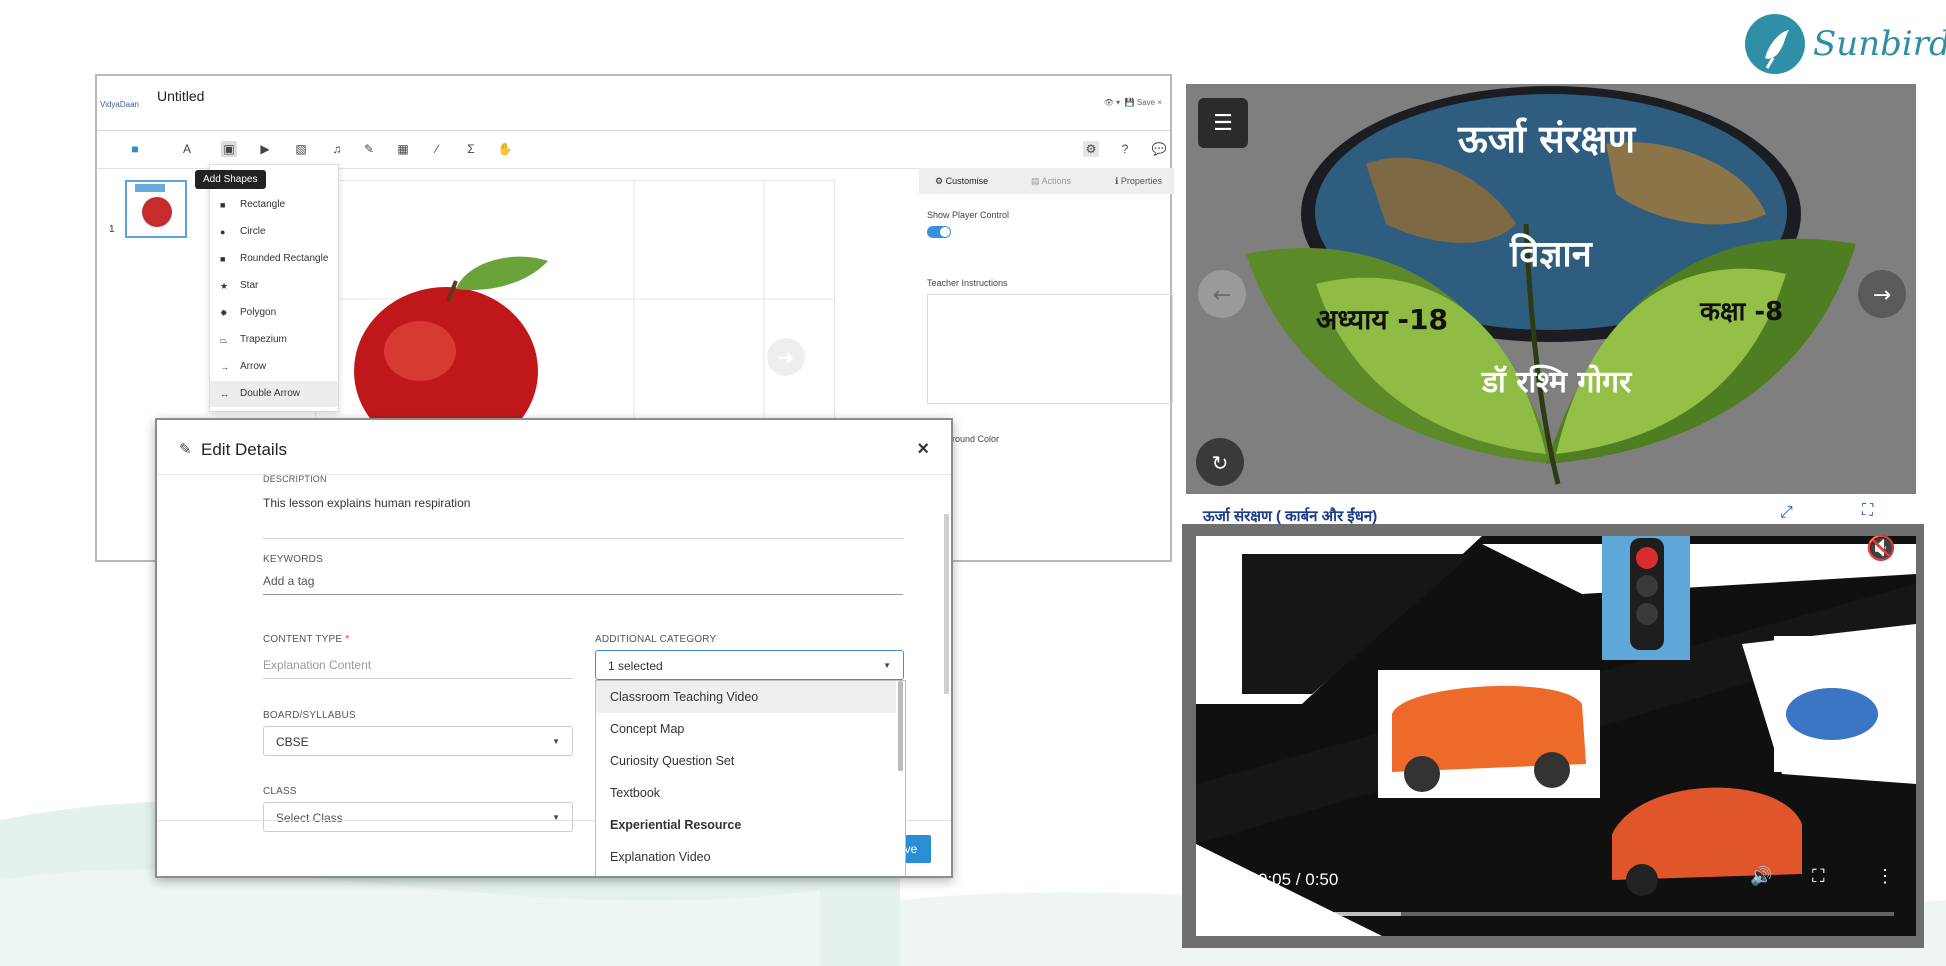 The height and width of the screenshot is (966, 1946). Describe the element at coordinates (274, 367) in the screenshot. I see `shape-item-arrow: → Arrow` at that location.